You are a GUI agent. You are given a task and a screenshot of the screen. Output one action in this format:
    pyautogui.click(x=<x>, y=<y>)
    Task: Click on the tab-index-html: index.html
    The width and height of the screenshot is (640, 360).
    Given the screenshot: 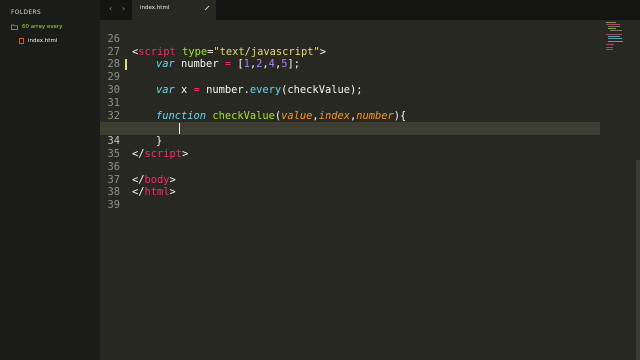 What is the action you would take?
    pyautogui.click(x=174, y=10)
    